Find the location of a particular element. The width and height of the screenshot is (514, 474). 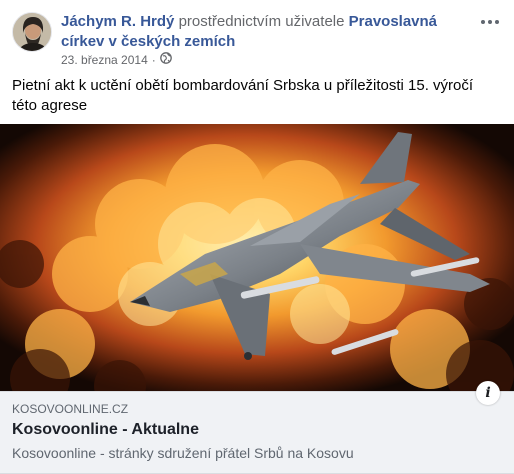

info-icon: i is located at coordinates (488, 393).